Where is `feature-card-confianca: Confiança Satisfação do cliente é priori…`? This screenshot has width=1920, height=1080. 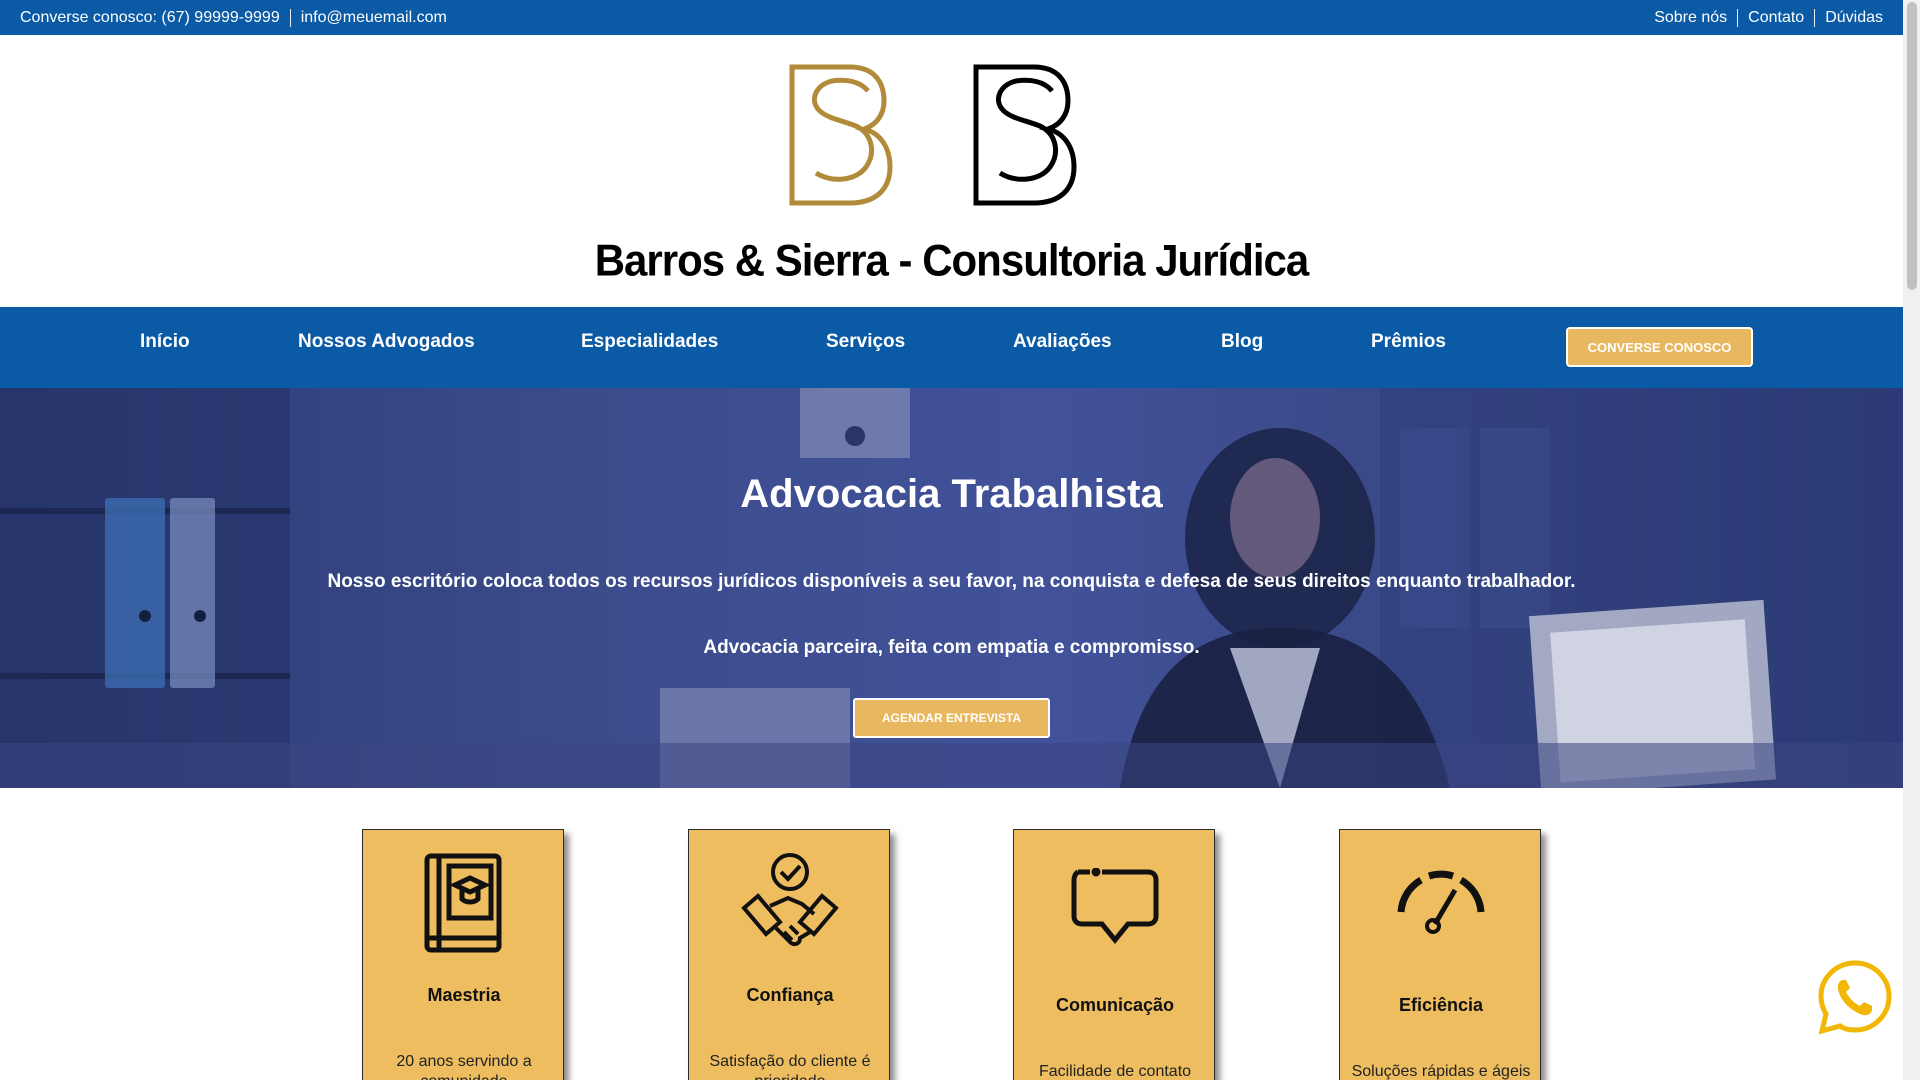 feature-card-confianca: Confiança Satisfação do cliente é priori… is located at coordinates (789, 954).